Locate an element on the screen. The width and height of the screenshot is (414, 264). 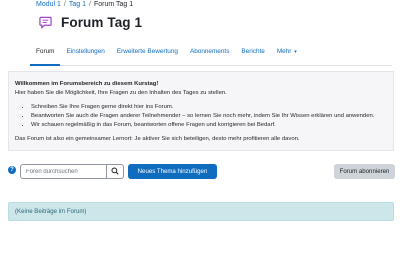
tab-einstellungen: Einstellungen is located at coordinates (85, 55).